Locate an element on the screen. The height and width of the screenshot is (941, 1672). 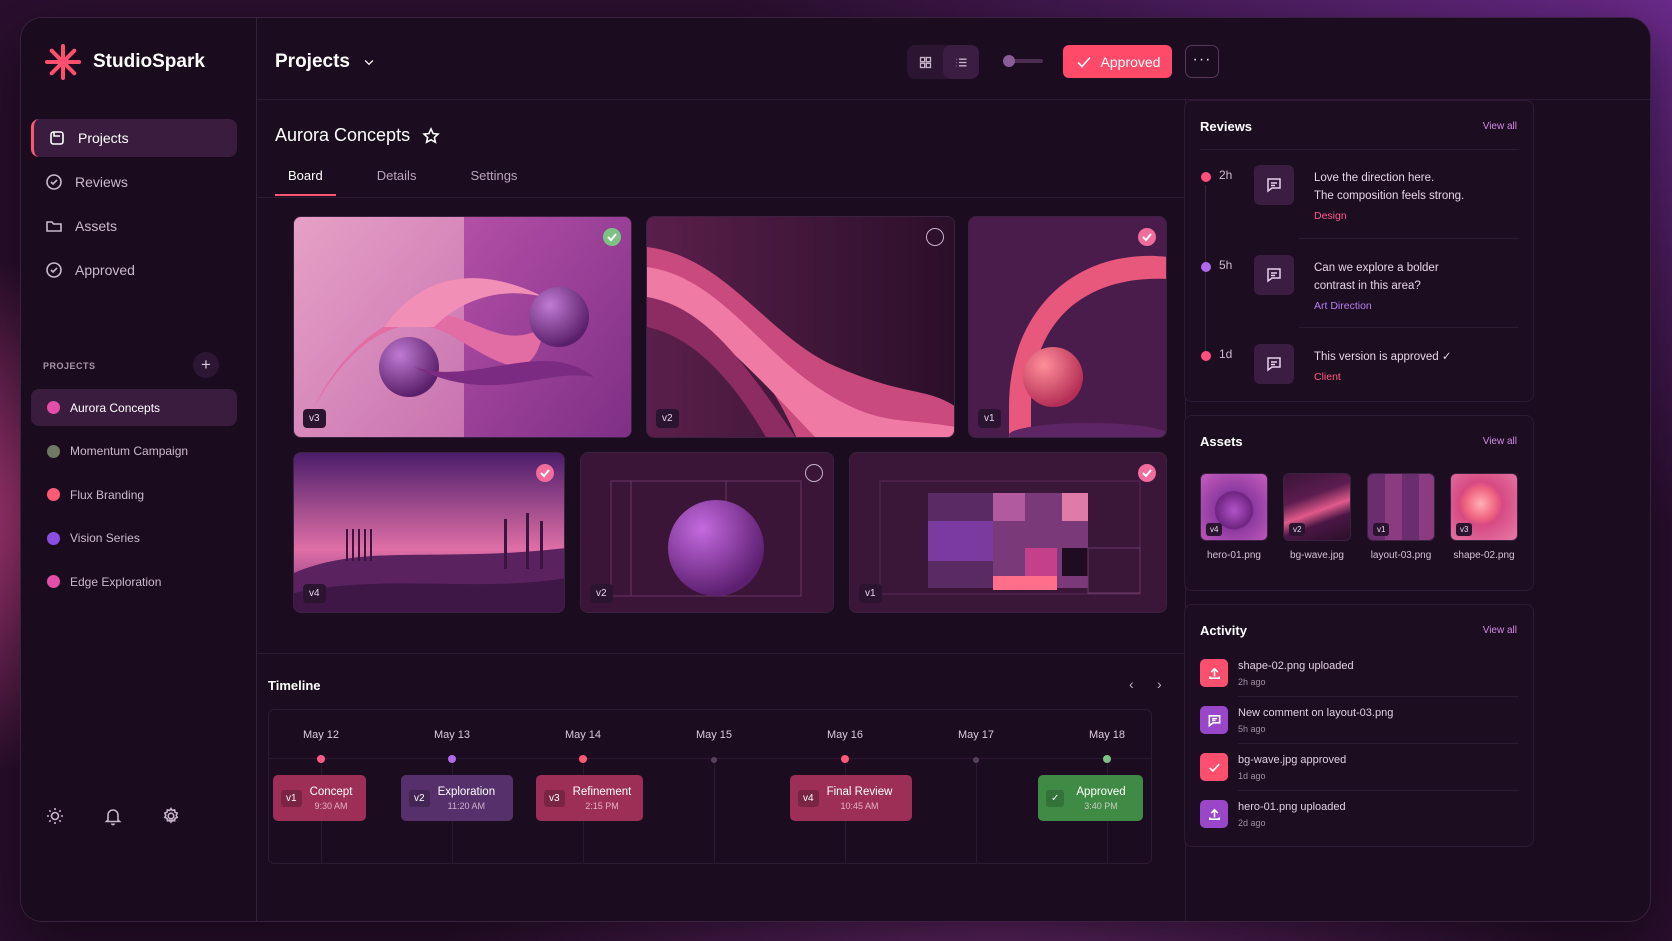
asset-thumbnail: v3 is located at coordinates (1484, 507).